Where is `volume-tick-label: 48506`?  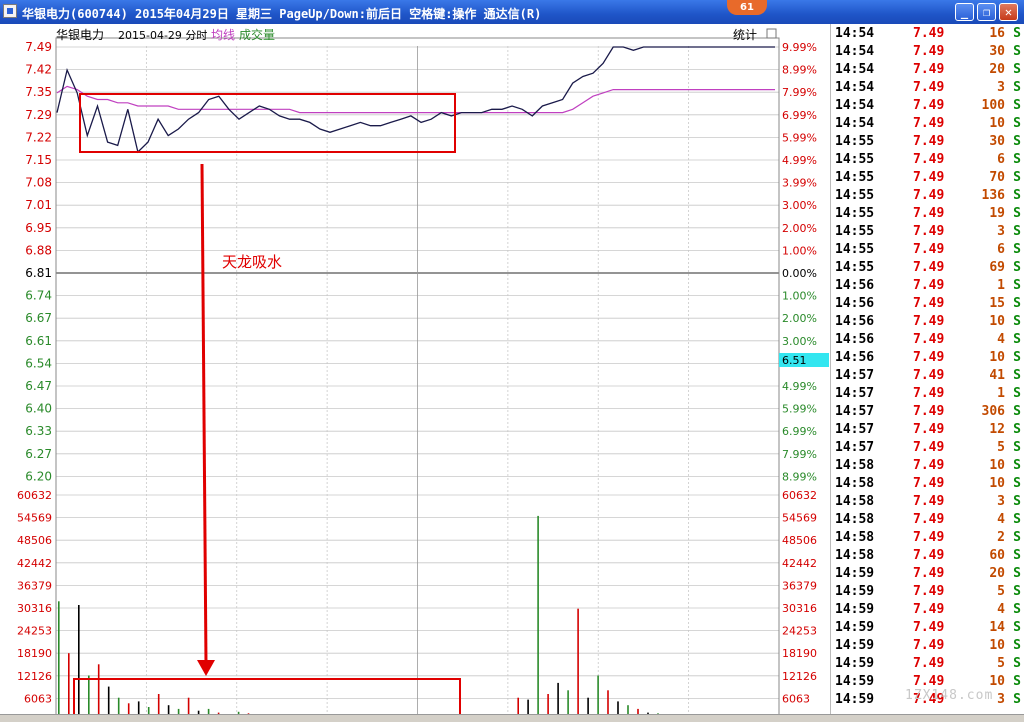 volume-tick-label: 48506 is located at coordinates (34, 540).